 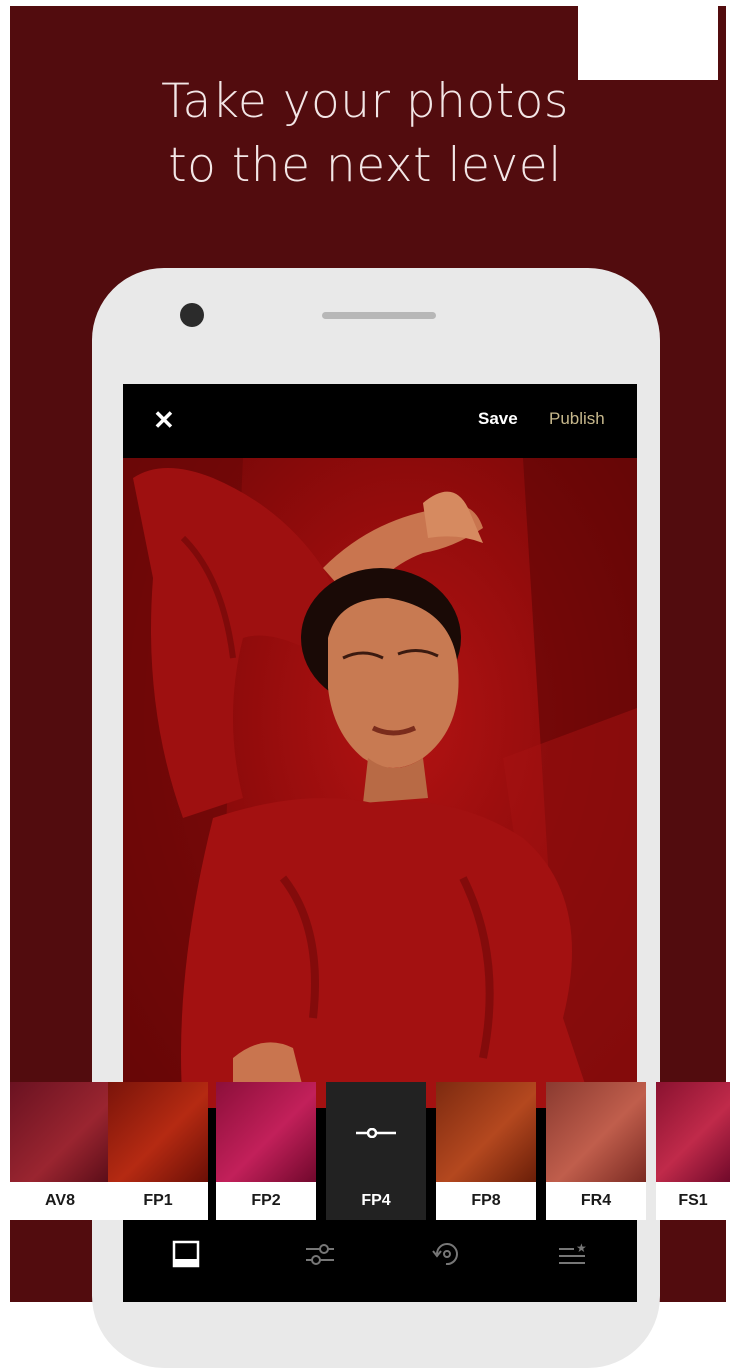 What do you see at coordinates (192, 315) in the screenshot?
I see `front-camera` at bounding box center [192, 315].